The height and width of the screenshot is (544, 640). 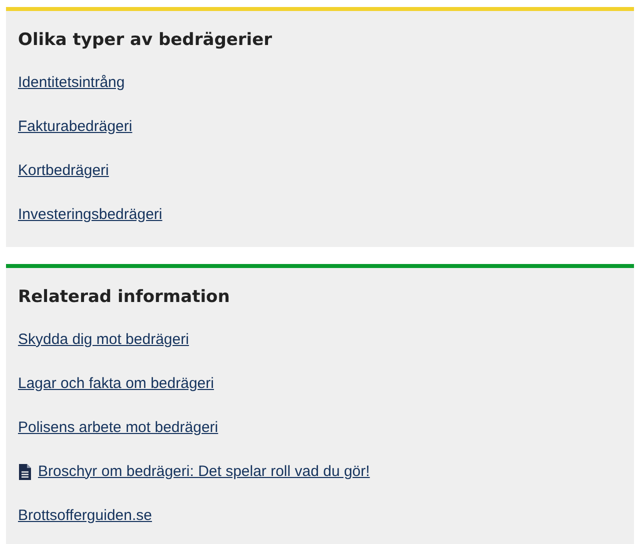 I want to click on document-icon, so click(x=25, y=472).